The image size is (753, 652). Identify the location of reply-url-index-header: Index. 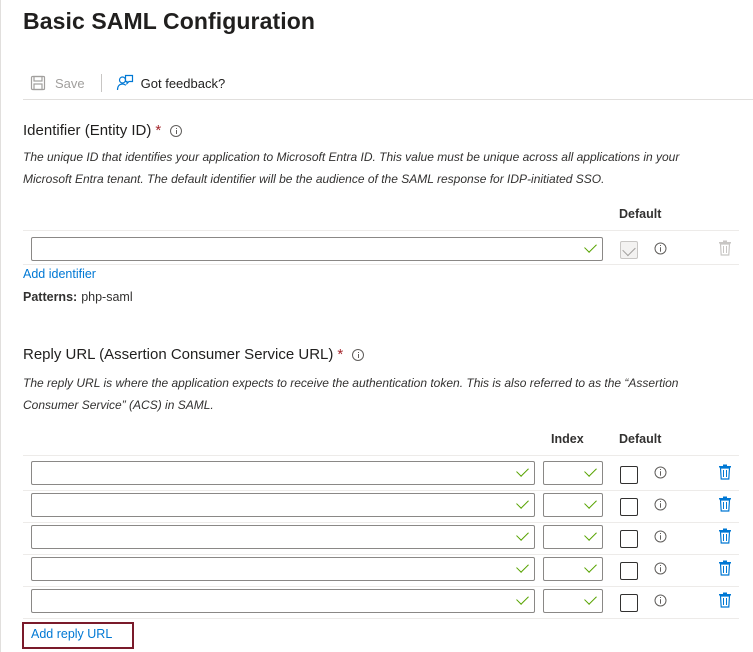
(567, 439).